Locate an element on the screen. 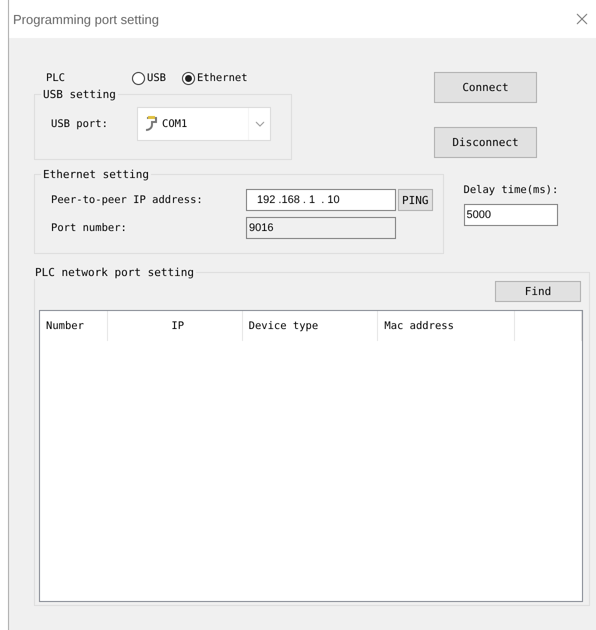 The height and width of the screenshot is (630, 596). delay-time-field: 5000 is located at coordinates (511, 215).